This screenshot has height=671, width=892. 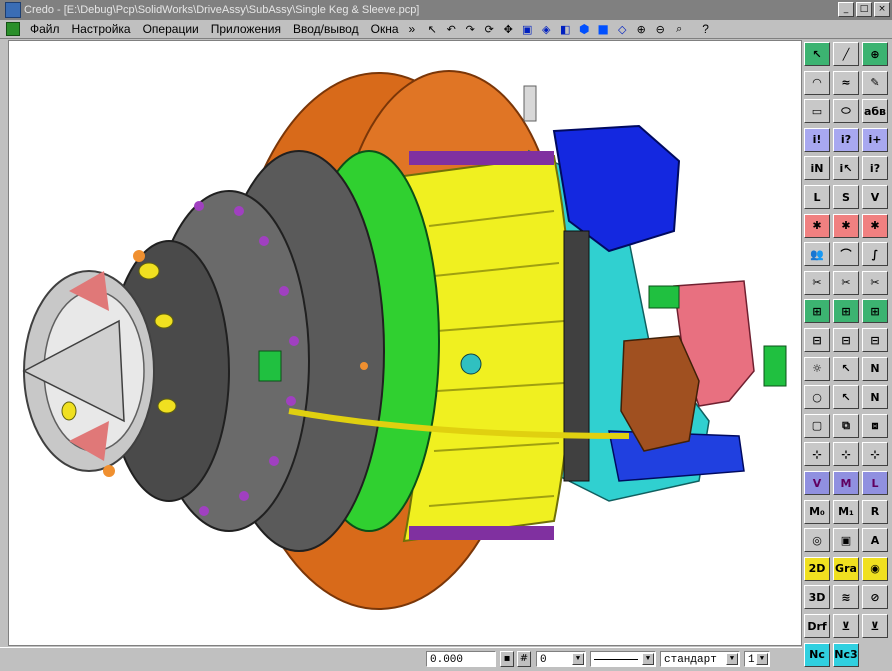 I want to click on tool-button-axis3: ⊹, so click(x=875, y=454).